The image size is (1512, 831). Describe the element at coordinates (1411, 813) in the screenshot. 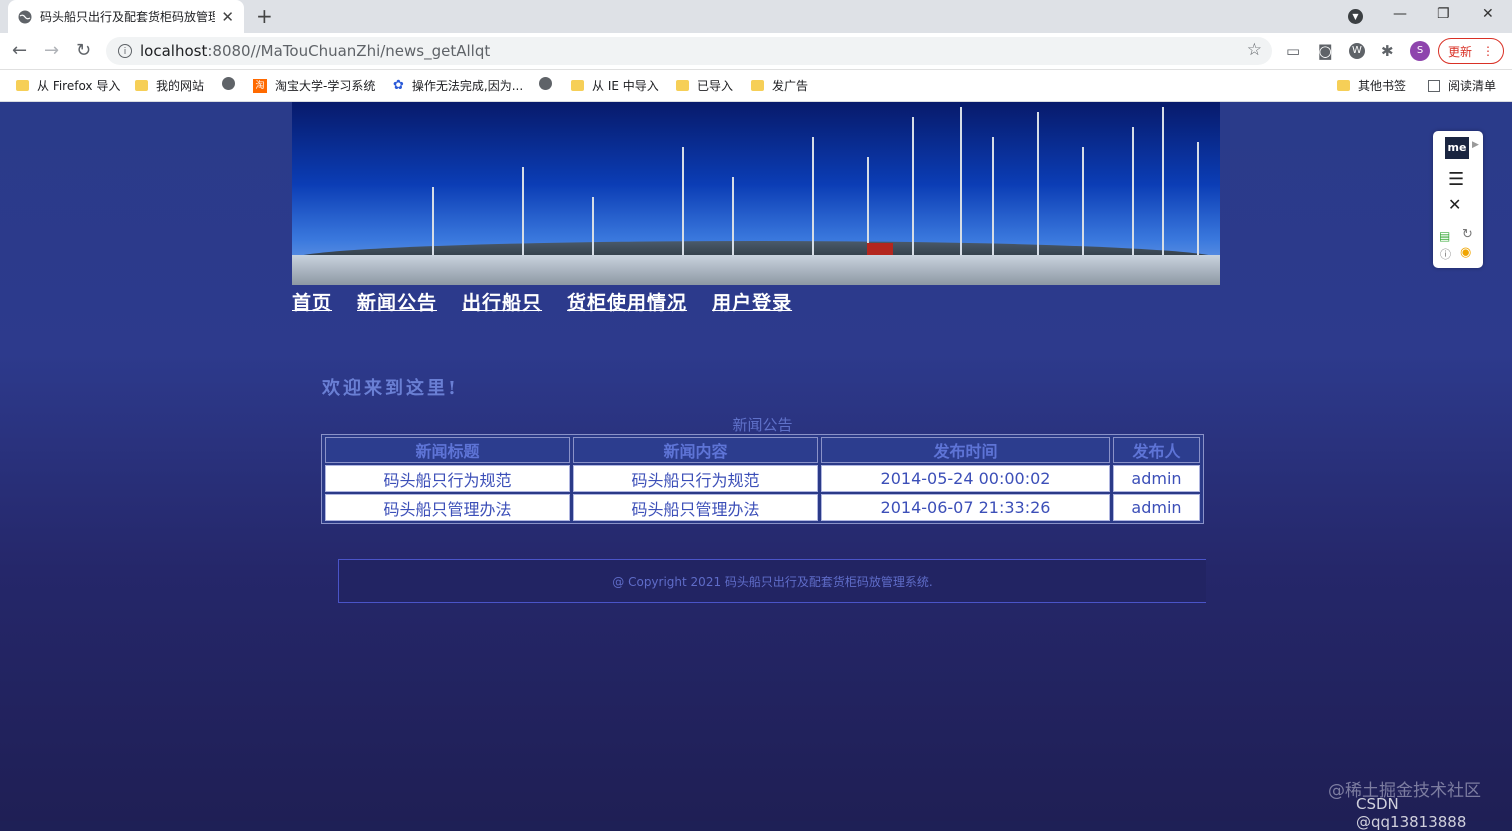

I see `watermark-csdn: CSDN @qq13813888` at that location.